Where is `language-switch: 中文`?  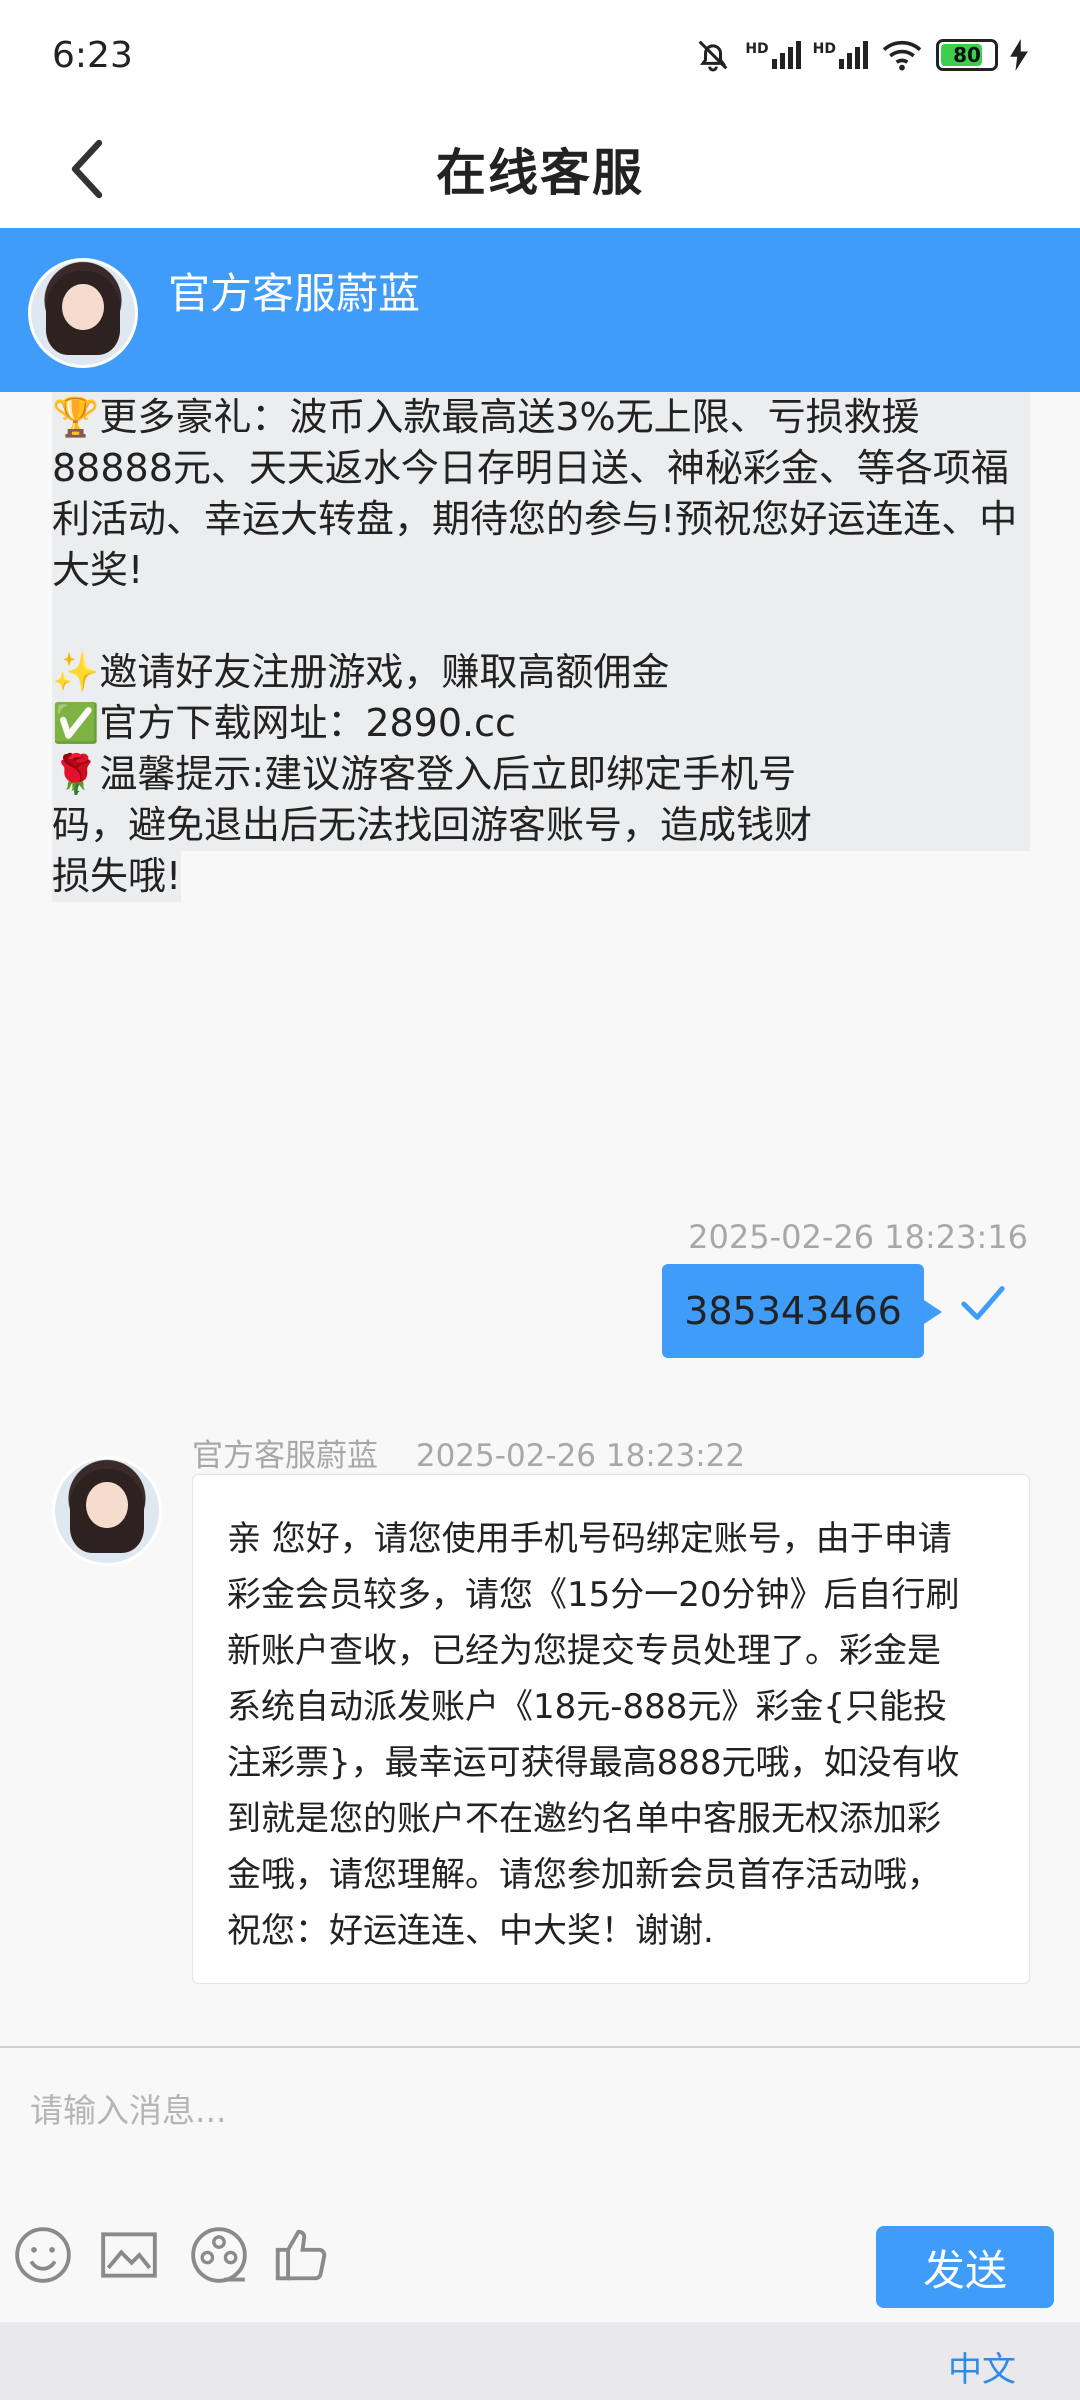 language-switch: 中文 is located at coordinates (982, 2366).